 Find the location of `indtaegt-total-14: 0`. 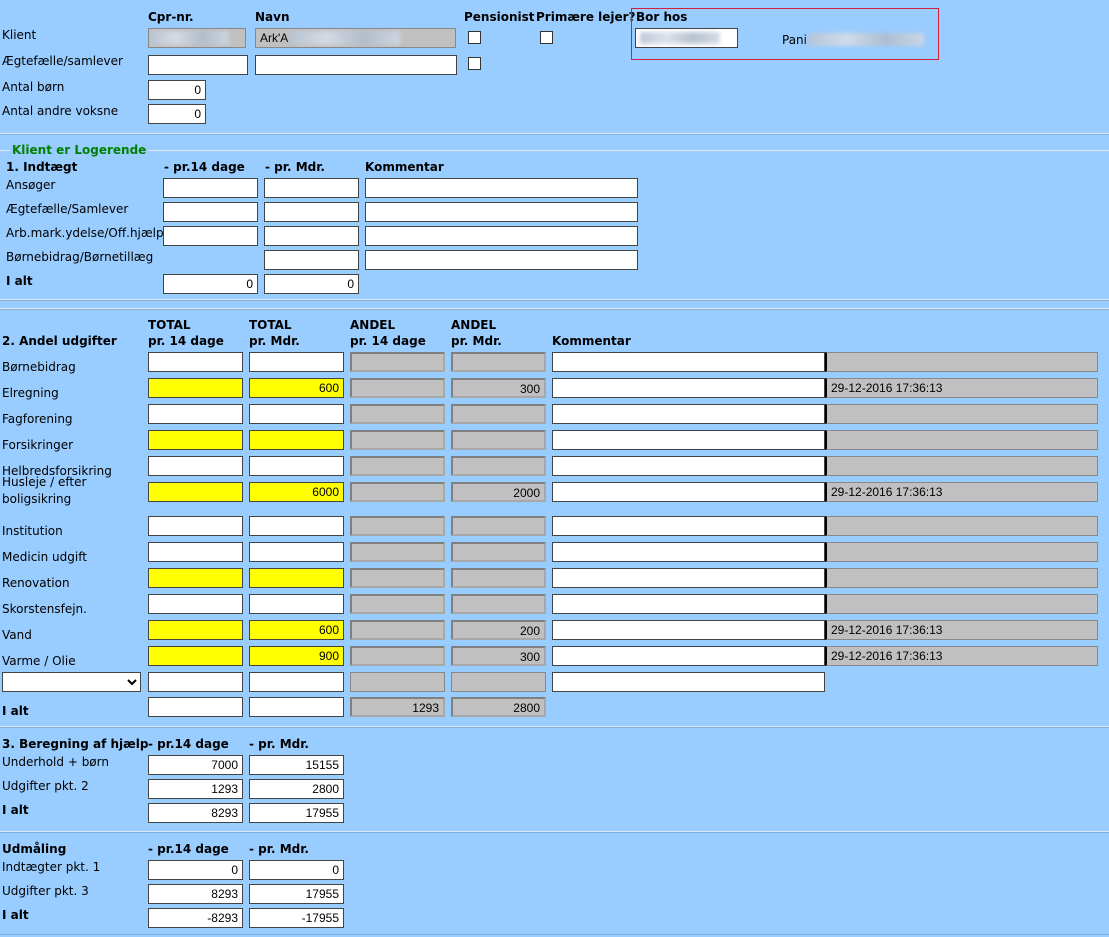

indtaegt-total-14: 0 is located at coordinates (210, 284).